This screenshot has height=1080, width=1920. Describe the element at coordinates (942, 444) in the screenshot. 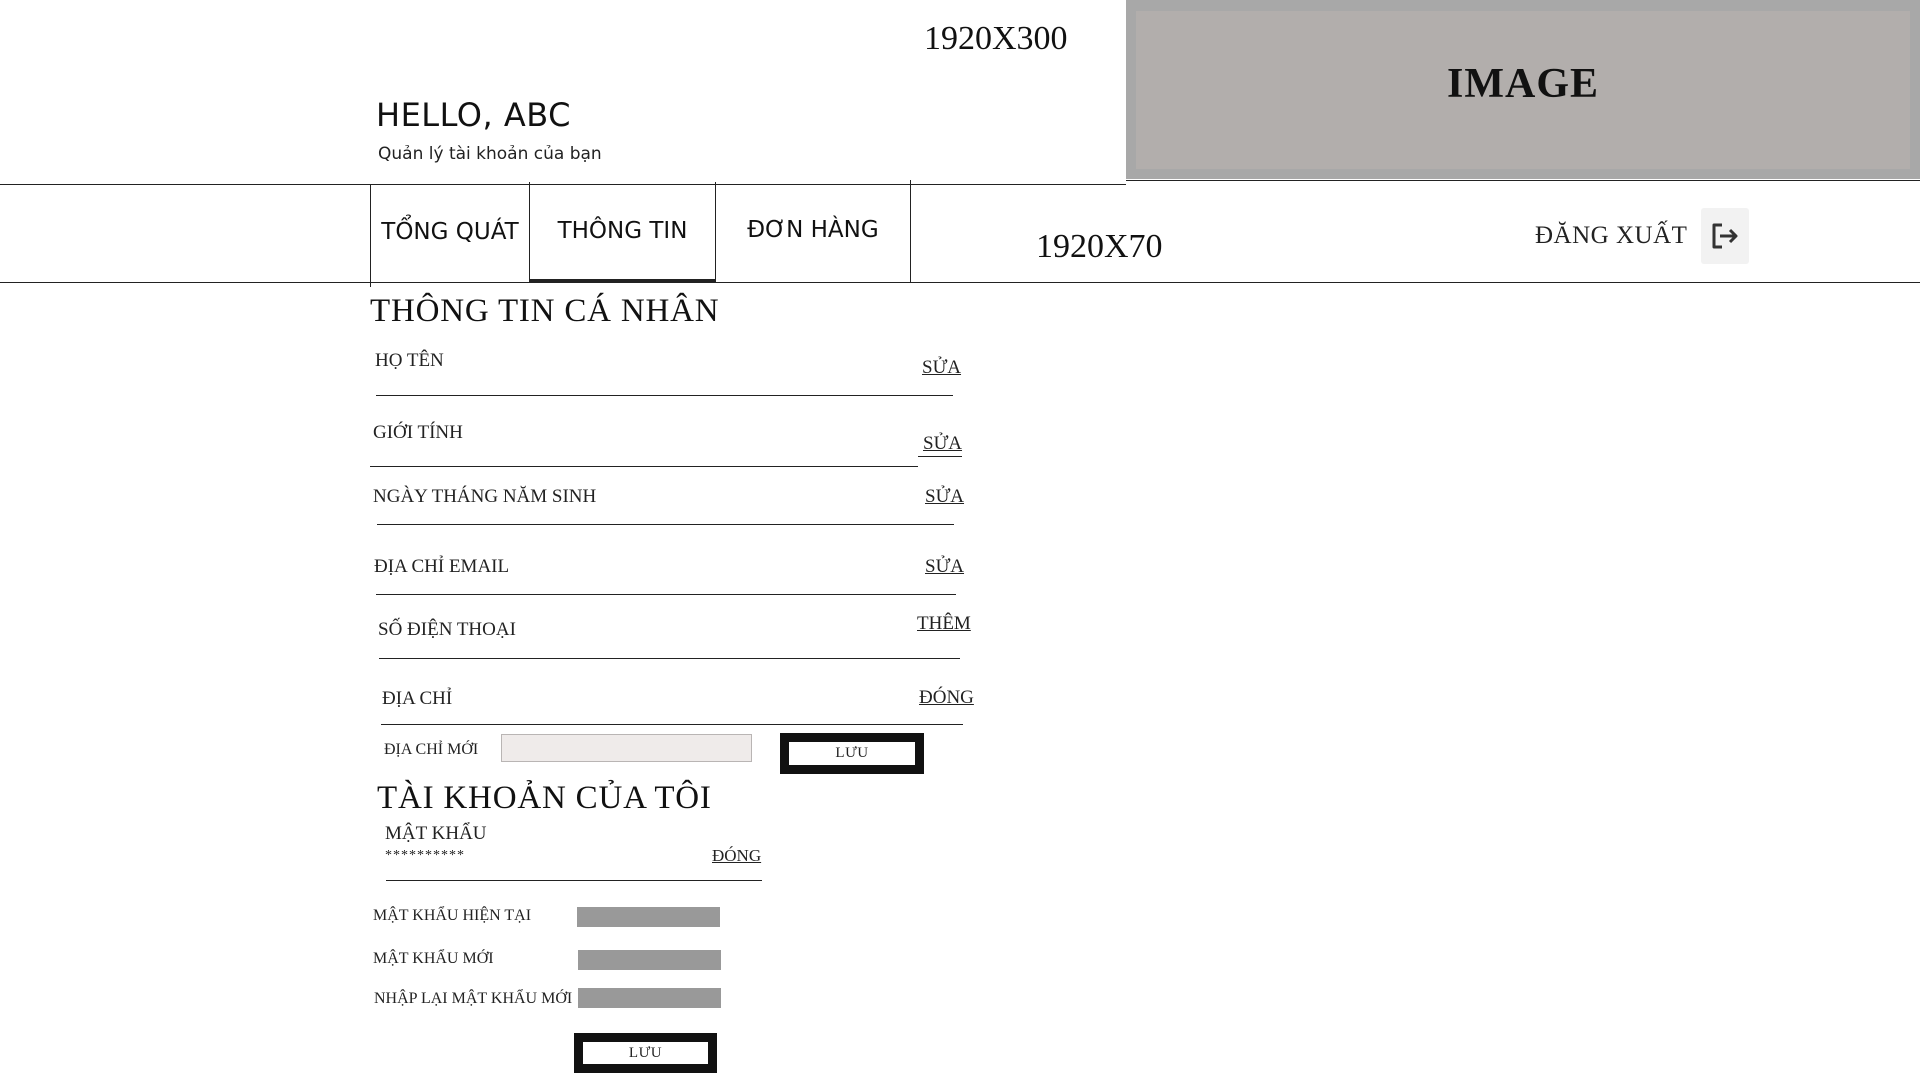

I see `edit-gender-link: SỬA` at that location.